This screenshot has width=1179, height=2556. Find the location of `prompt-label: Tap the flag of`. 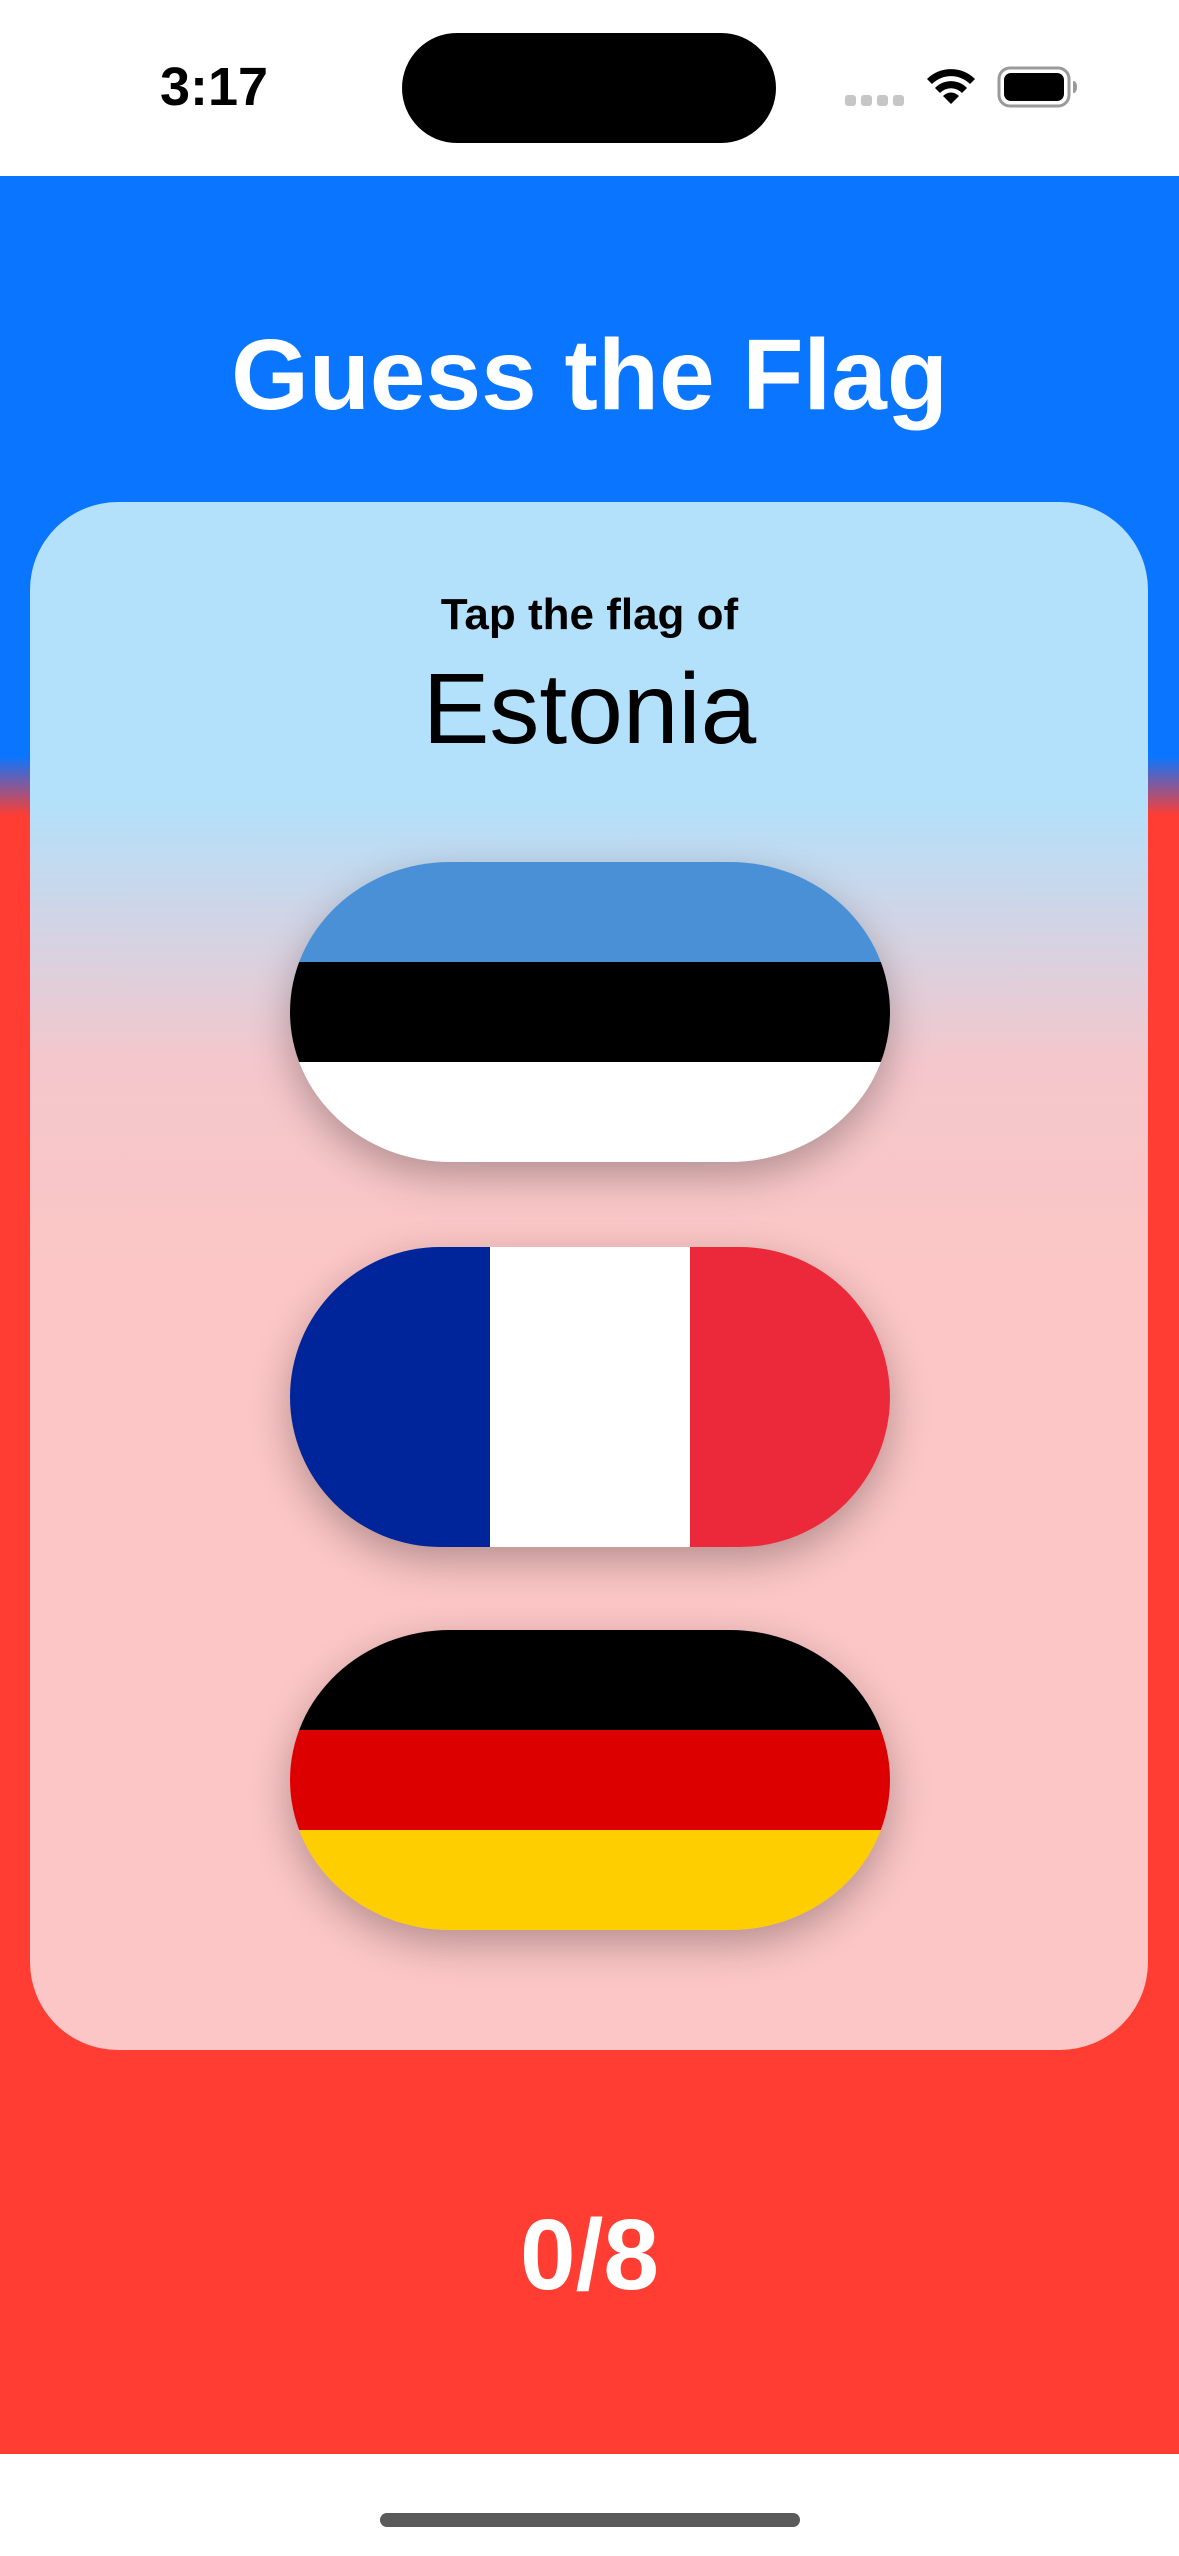

prompt-label: Tap the flag of is located at coordinates (589, 614).